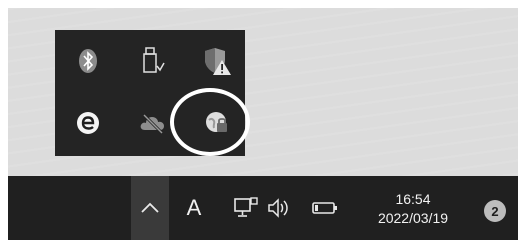  I want to click on network-button, so click(246, 208).